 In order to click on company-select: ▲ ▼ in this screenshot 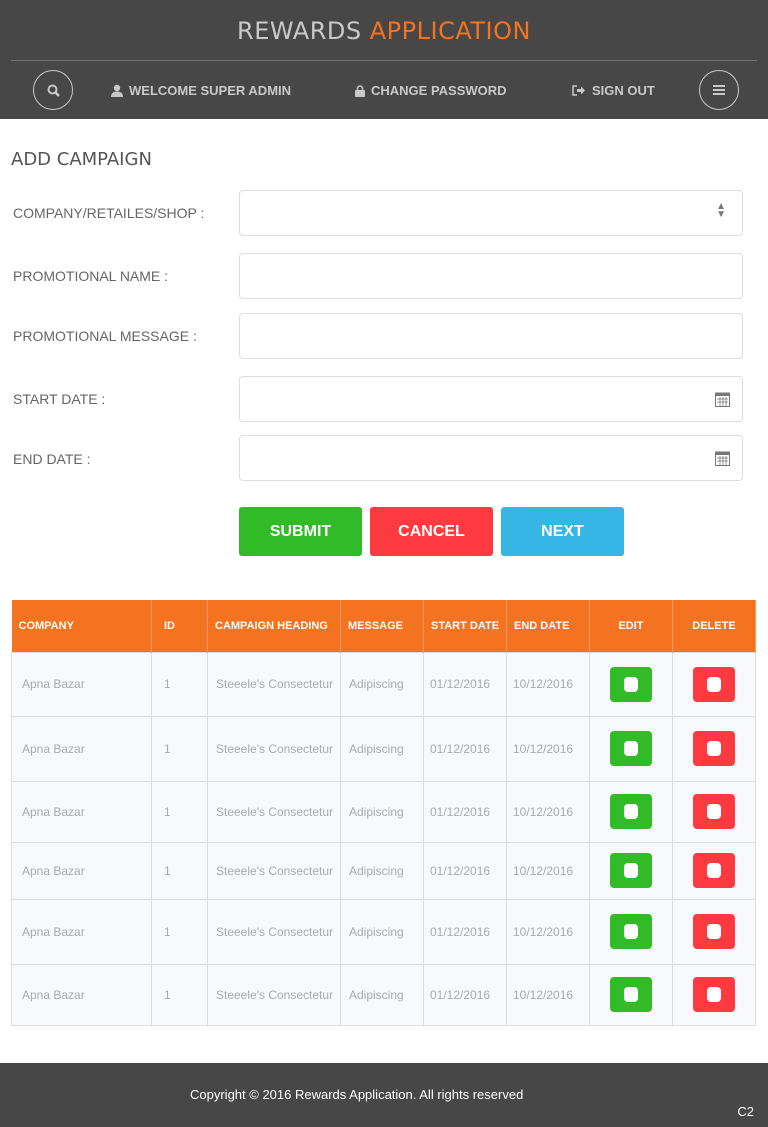, I will do `click(491, 213)`.